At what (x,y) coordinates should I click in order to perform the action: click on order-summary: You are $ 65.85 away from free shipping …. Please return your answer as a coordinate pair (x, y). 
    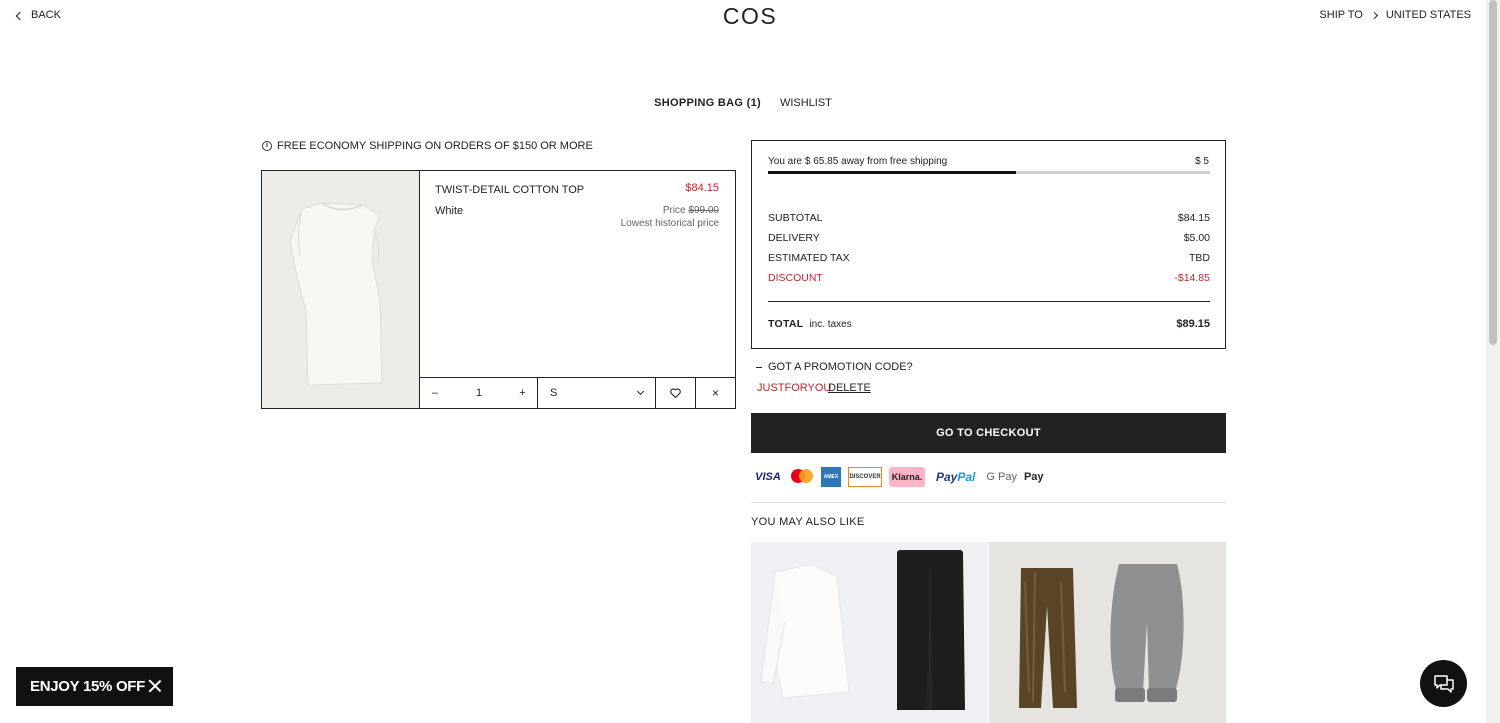
    Looking at the image, I should click on (988, 244).